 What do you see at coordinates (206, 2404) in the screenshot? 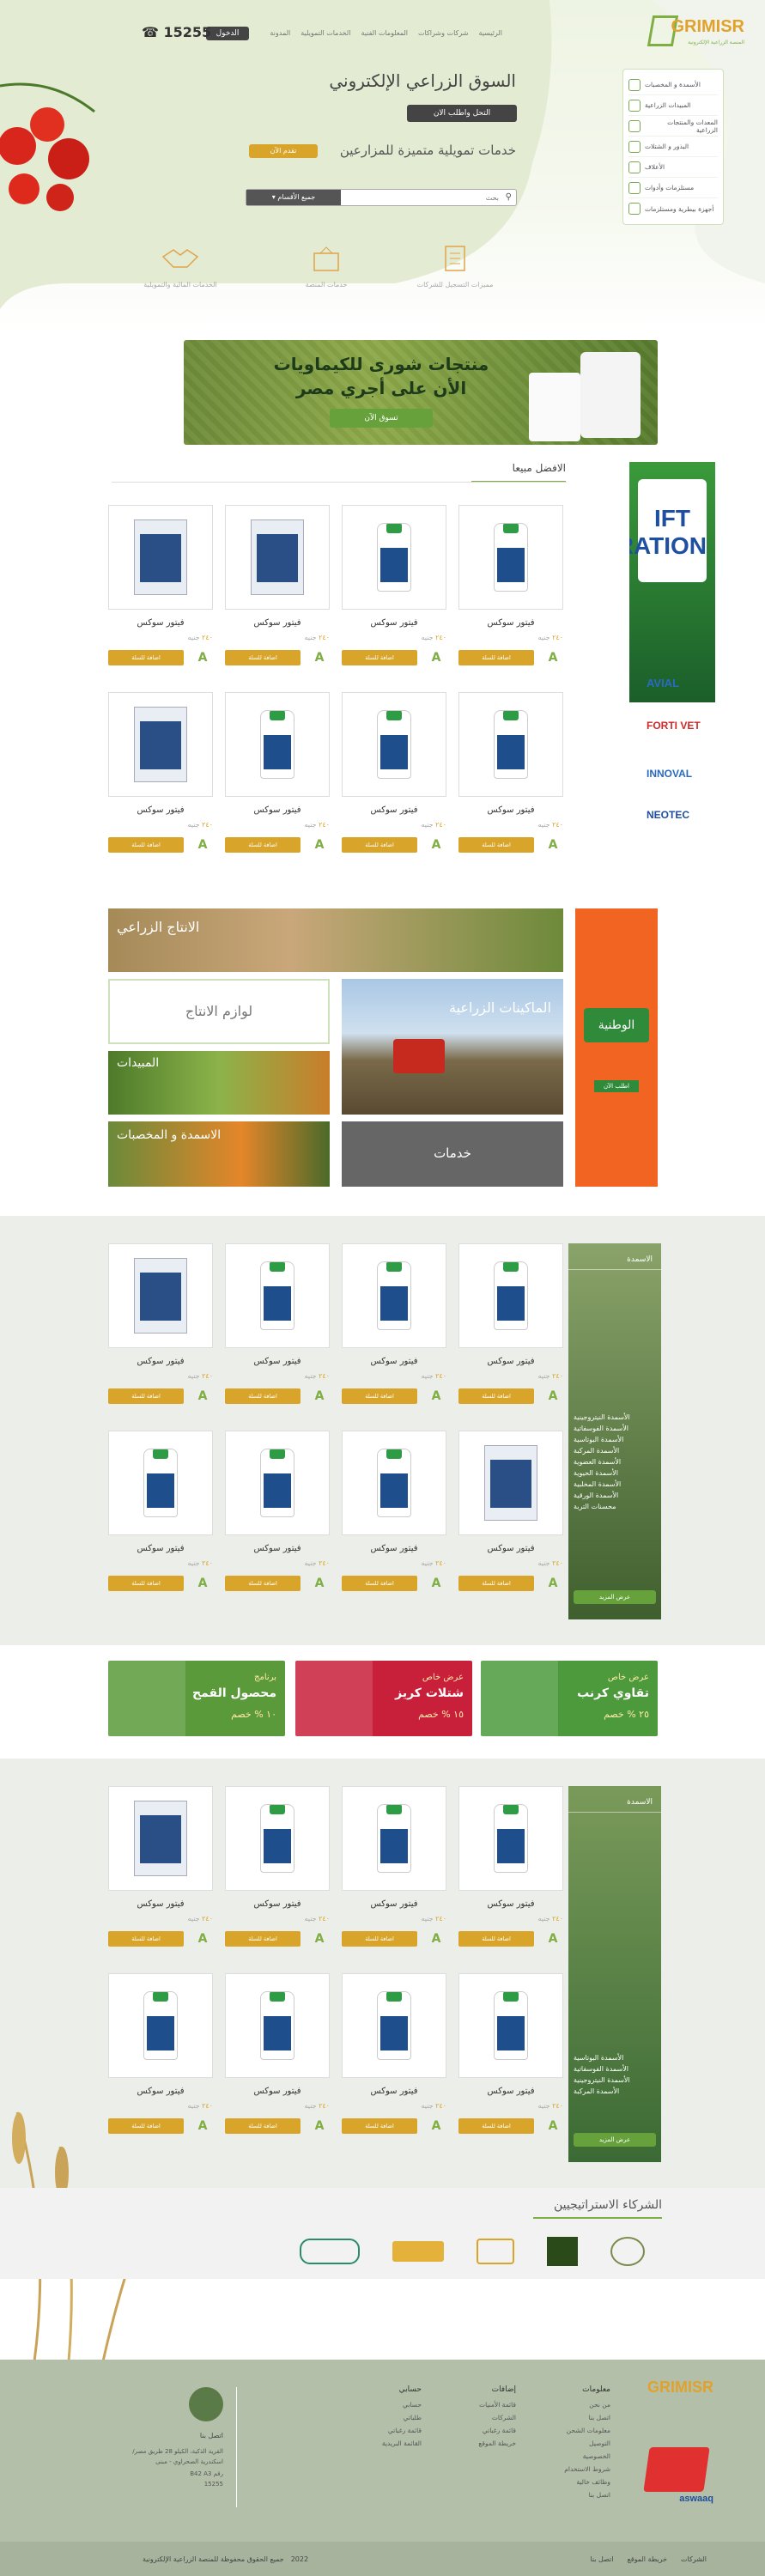
I see `chat-icon` at bounding box center [206, 2404].